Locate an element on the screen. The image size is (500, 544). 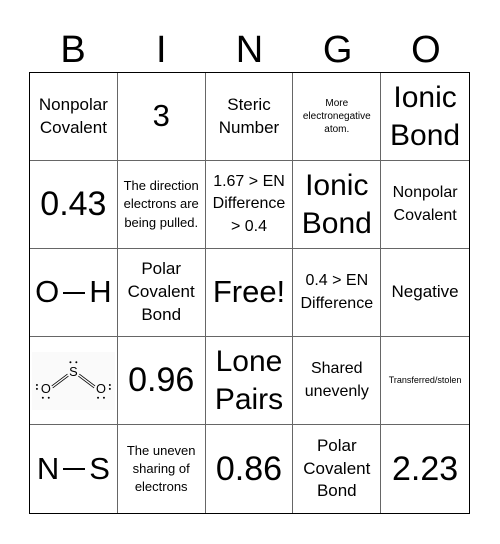
cell-text: More electronegative atom. is located at coordinates (336, 116).